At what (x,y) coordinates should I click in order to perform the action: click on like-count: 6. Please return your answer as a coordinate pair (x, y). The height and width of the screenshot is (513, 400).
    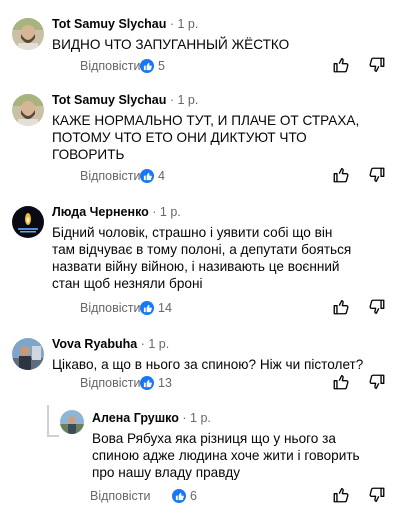
    Looking at the image, I should click on (193, 496).